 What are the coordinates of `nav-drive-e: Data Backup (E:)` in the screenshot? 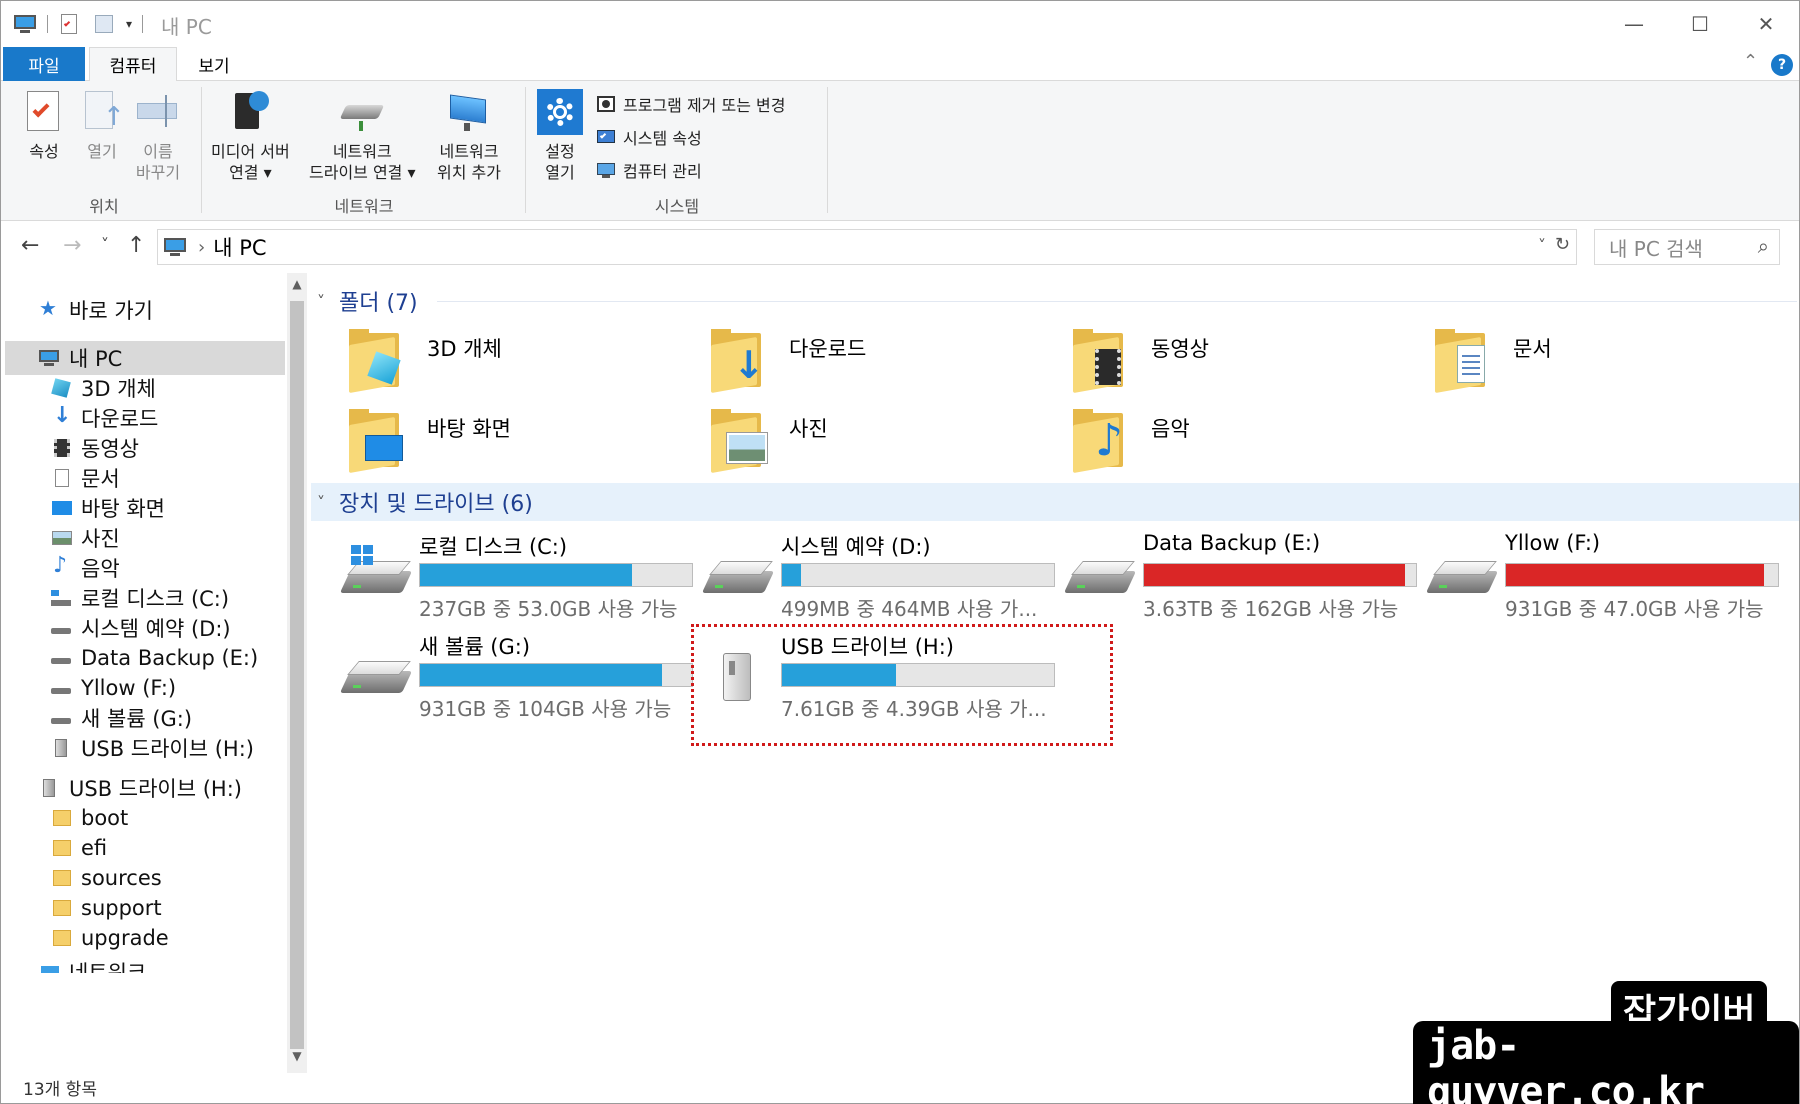 It's located at (154, 658).